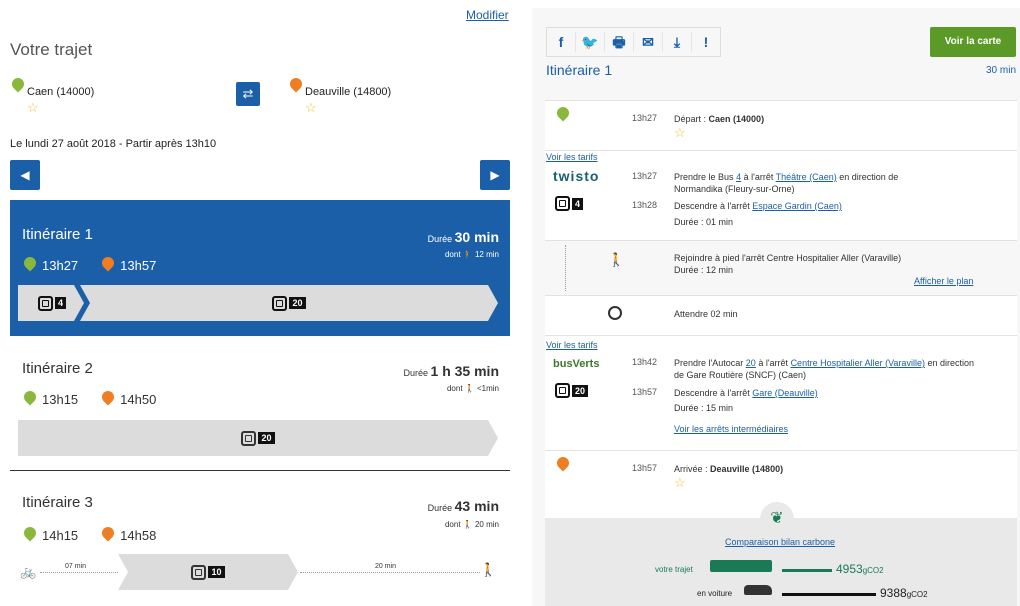 The image size is (1020, 606). Describe the element at coordinates (731, 429) in the screenshot. I see `intermediate-stops-link: Voir les arrêts intermédiaires` at that location.